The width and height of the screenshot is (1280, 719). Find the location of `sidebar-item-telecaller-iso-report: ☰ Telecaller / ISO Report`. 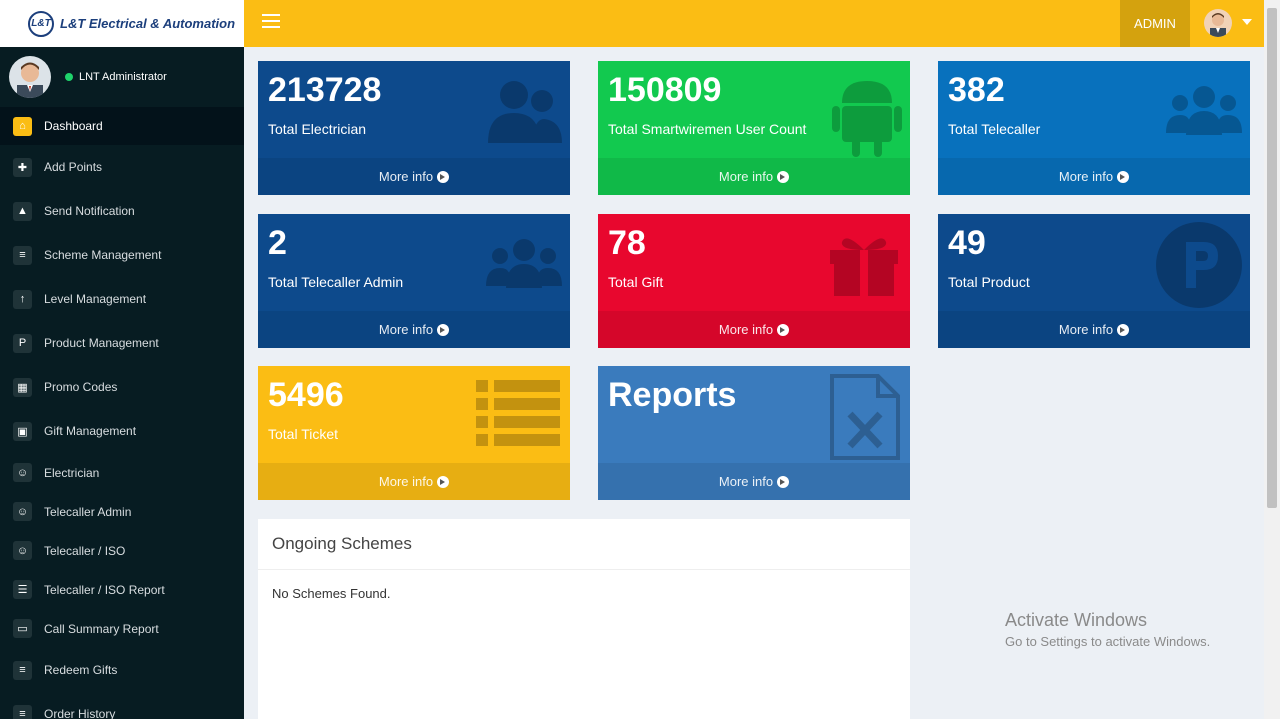

sidebar-item-telecaller-iso-report: ☰ Telecaller / ISO Report is located at coordinates (122, 589).